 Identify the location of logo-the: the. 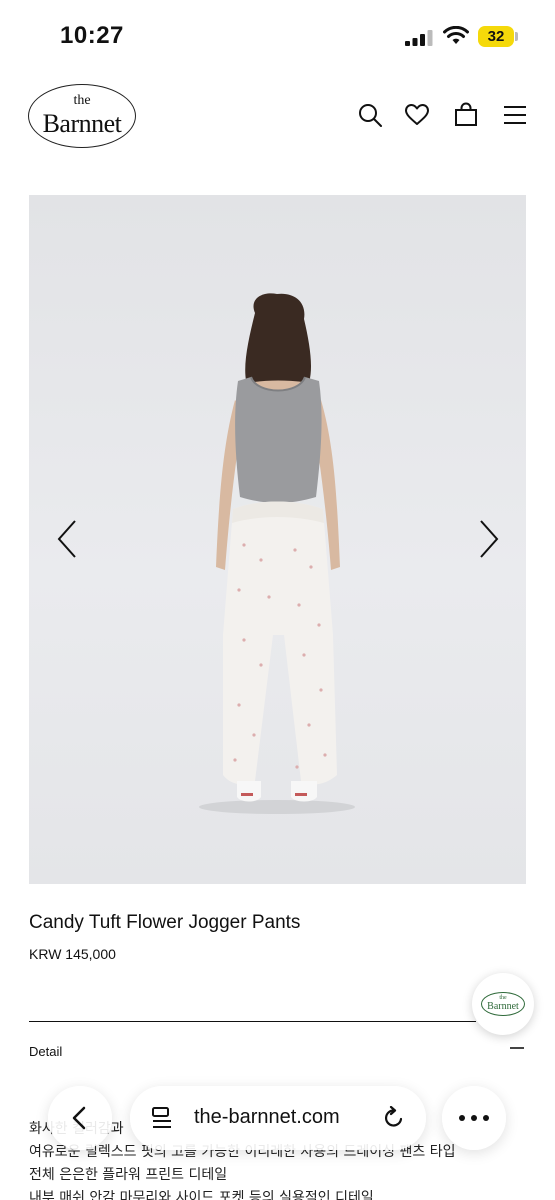
(82, 100).